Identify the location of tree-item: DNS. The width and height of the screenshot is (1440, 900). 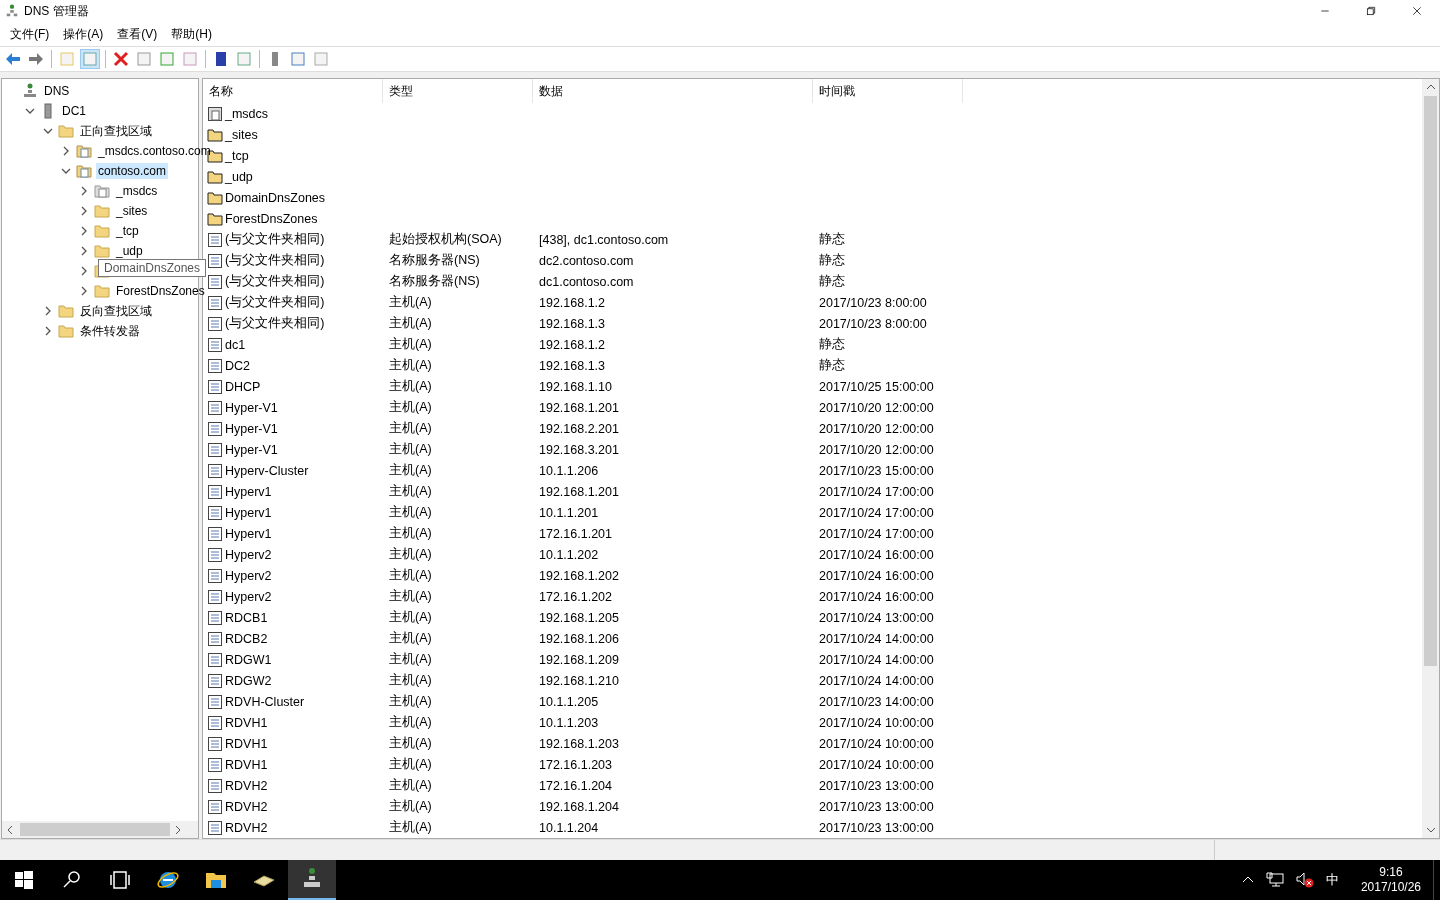
(57, 91).